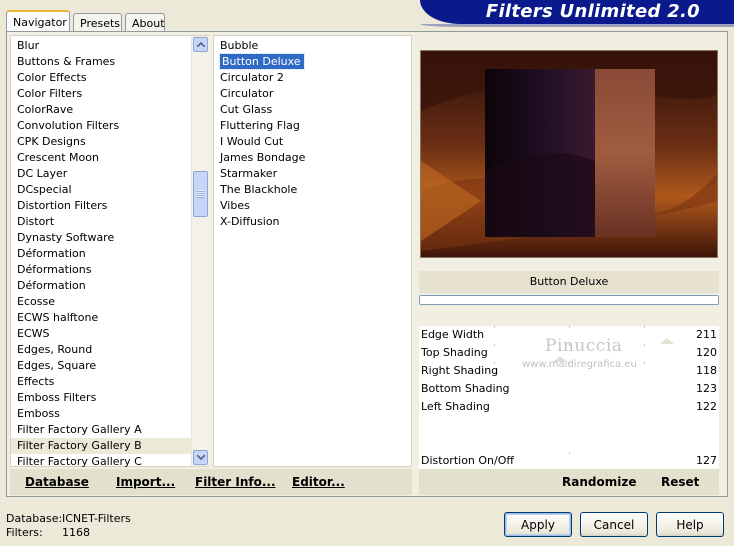  What do you see at coordinates (311, 158) in the screenshot?
I see `filter-item: James Bondage` at bounding box center [311, 158].